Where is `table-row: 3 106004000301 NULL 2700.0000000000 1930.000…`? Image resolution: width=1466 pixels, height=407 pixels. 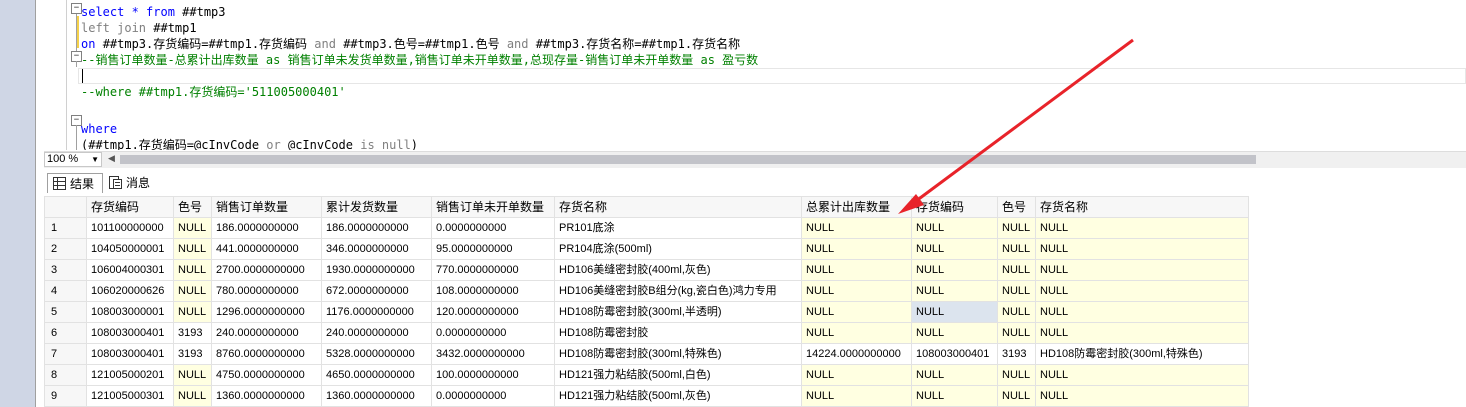
table-row: 3 106004000301 NULL 2700.0000000000 1930.000… is located at coordinates (646, 270).